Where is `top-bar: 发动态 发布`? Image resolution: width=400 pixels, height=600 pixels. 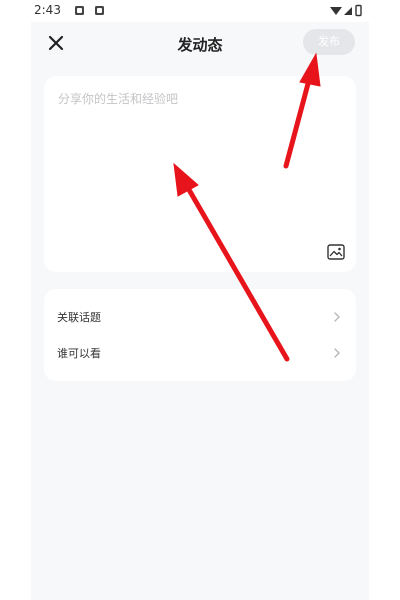 top-bar: 发动态 发布 is located at coordinates (200, 44).